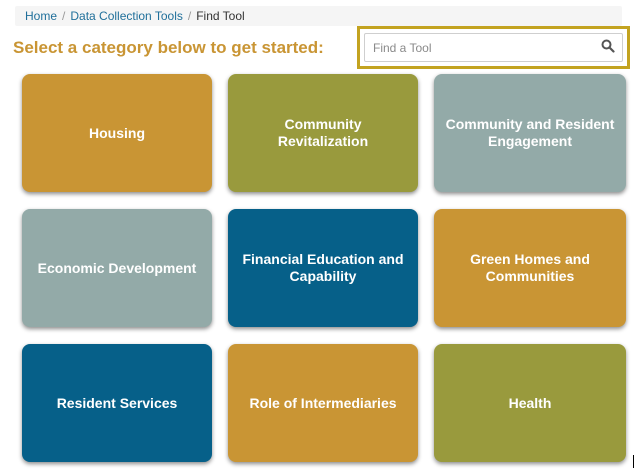  What do you see at coordinates (323, 133) in the screenshot?
I see `category-tile-community-revitalization: Community Revitalization` at bounding box center [323, 133].